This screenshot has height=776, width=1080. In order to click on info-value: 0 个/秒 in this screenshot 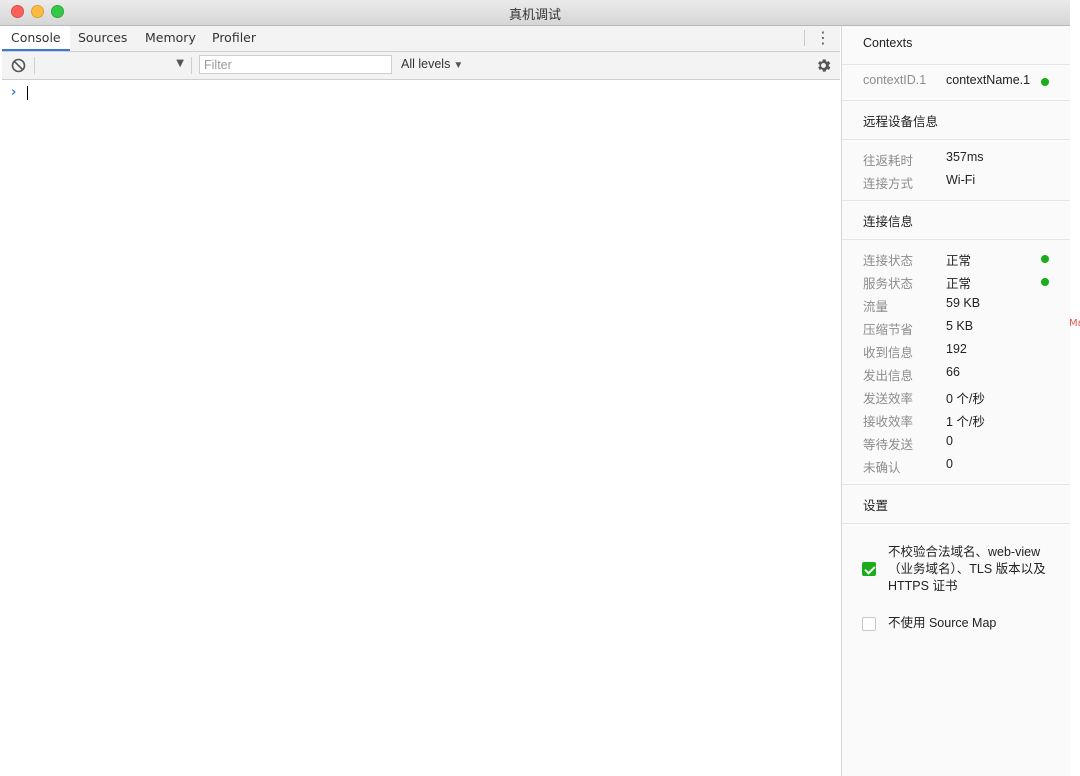, I will do `click(965, 399)`.